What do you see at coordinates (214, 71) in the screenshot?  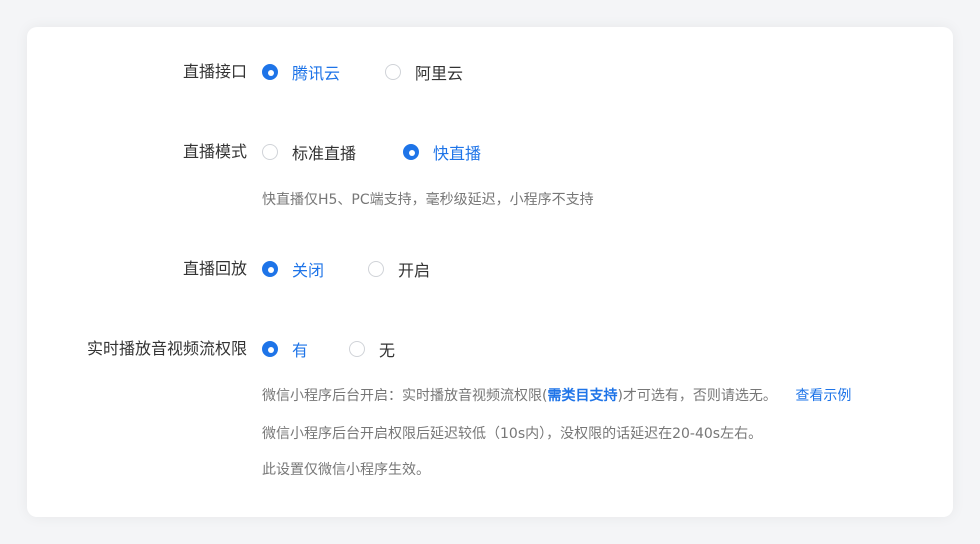 I see `live-api-label: 直播接口` at bounding box center [214, 71].